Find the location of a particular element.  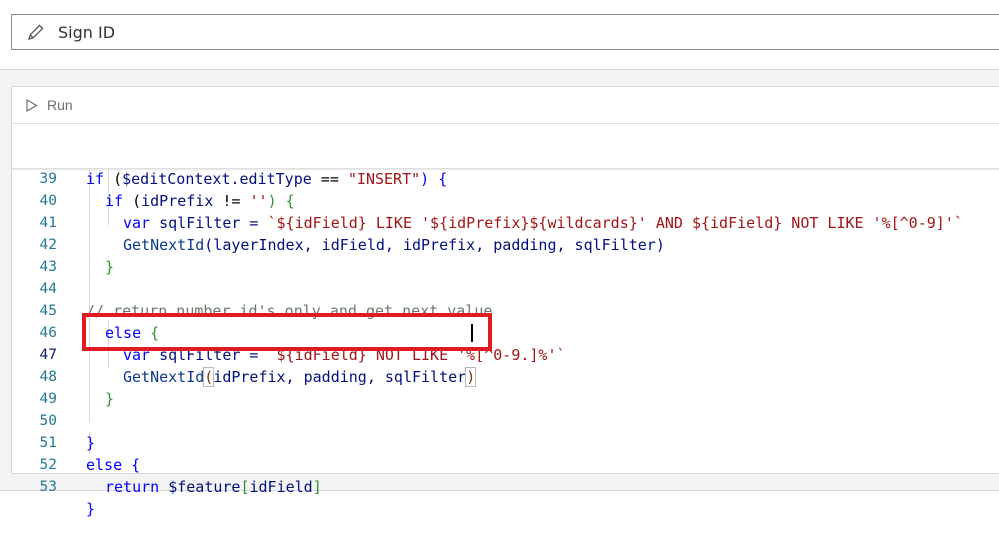

highlight-annotation-box is located at coordinates (287, 332).